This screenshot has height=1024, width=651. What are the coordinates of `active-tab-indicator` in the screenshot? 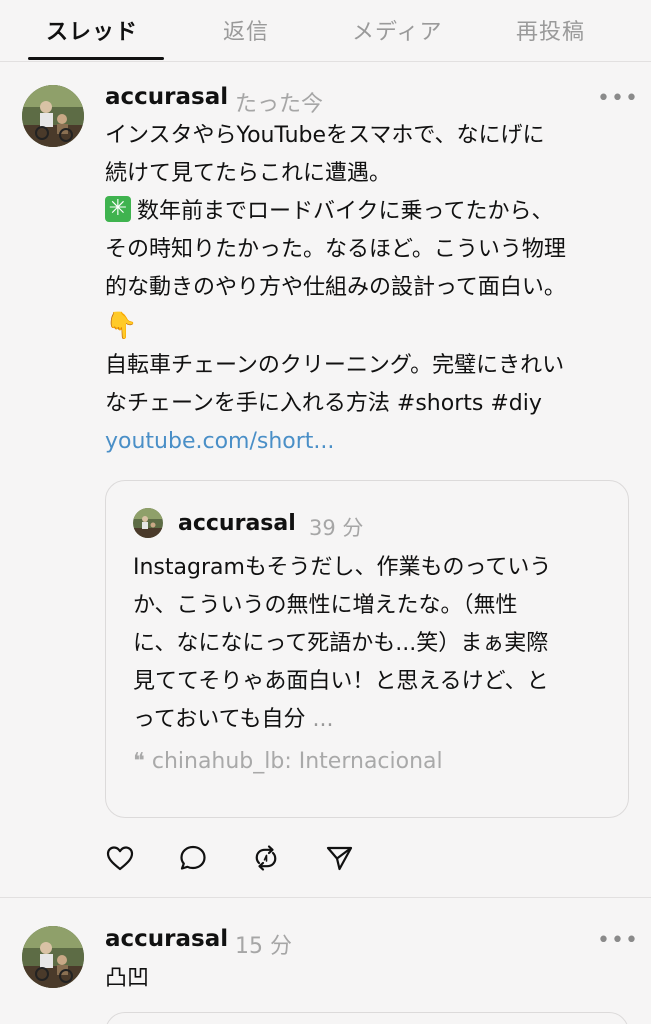 It's located at (96, 58).